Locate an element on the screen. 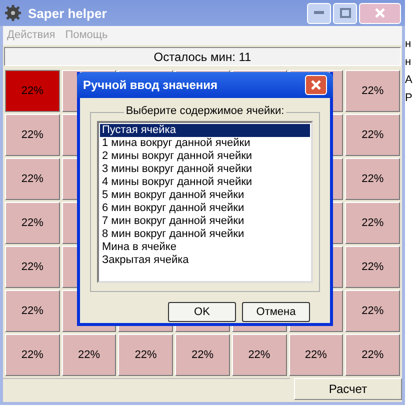 The height and width of the screenshot is (410, 414). ok-button: OK is located at coordinates (202, 312).